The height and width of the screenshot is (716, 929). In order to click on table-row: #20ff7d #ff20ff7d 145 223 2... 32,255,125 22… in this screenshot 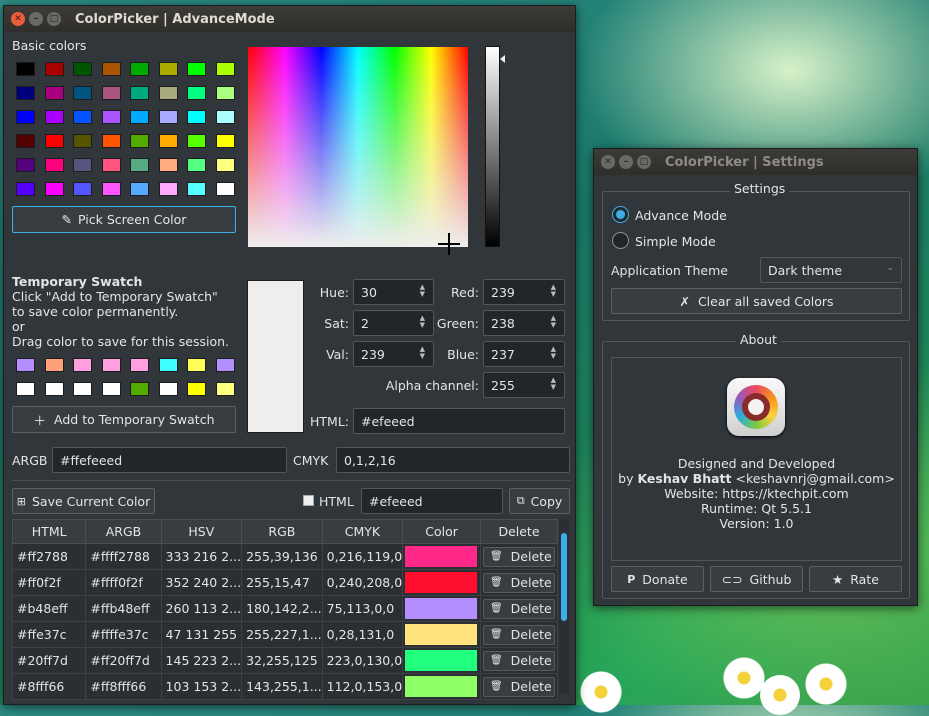, I will do `click(285, 660)`.